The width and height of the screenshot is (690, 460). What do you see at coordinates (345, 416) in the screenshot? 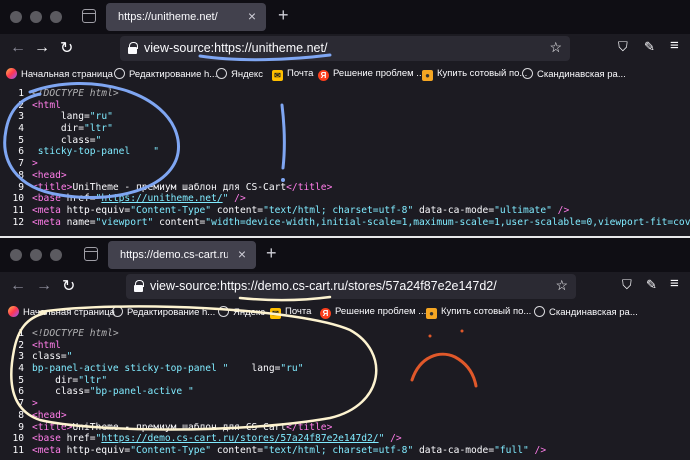
I see `source-line: 8 <head>` at bounding box center [345, 416].